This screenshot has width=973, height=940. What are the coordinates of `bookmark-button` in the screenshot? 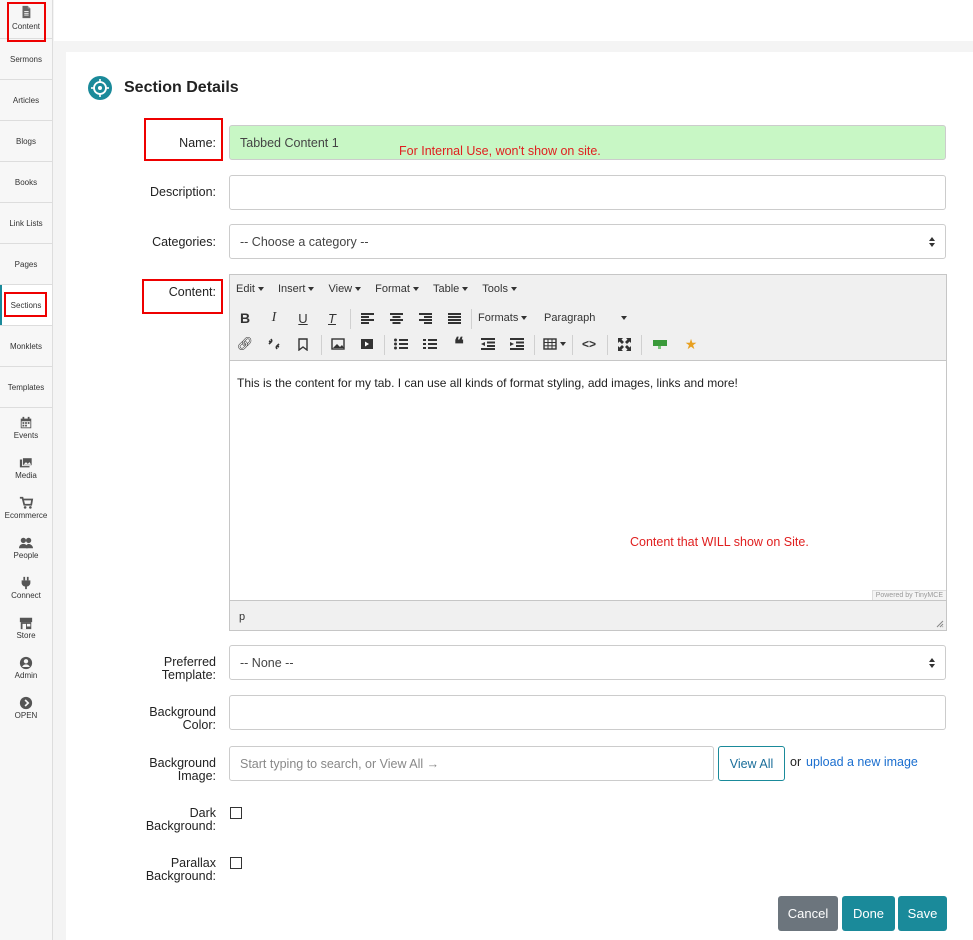 It's located at (303, 344).